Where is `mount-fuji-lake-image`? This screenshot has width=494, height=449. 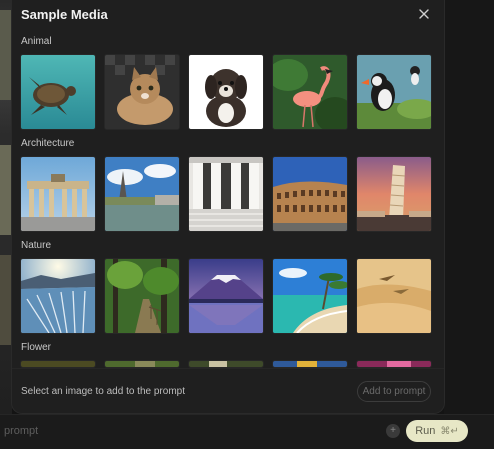
mount-fuji-lake-image is located at coordinates (226, 296).